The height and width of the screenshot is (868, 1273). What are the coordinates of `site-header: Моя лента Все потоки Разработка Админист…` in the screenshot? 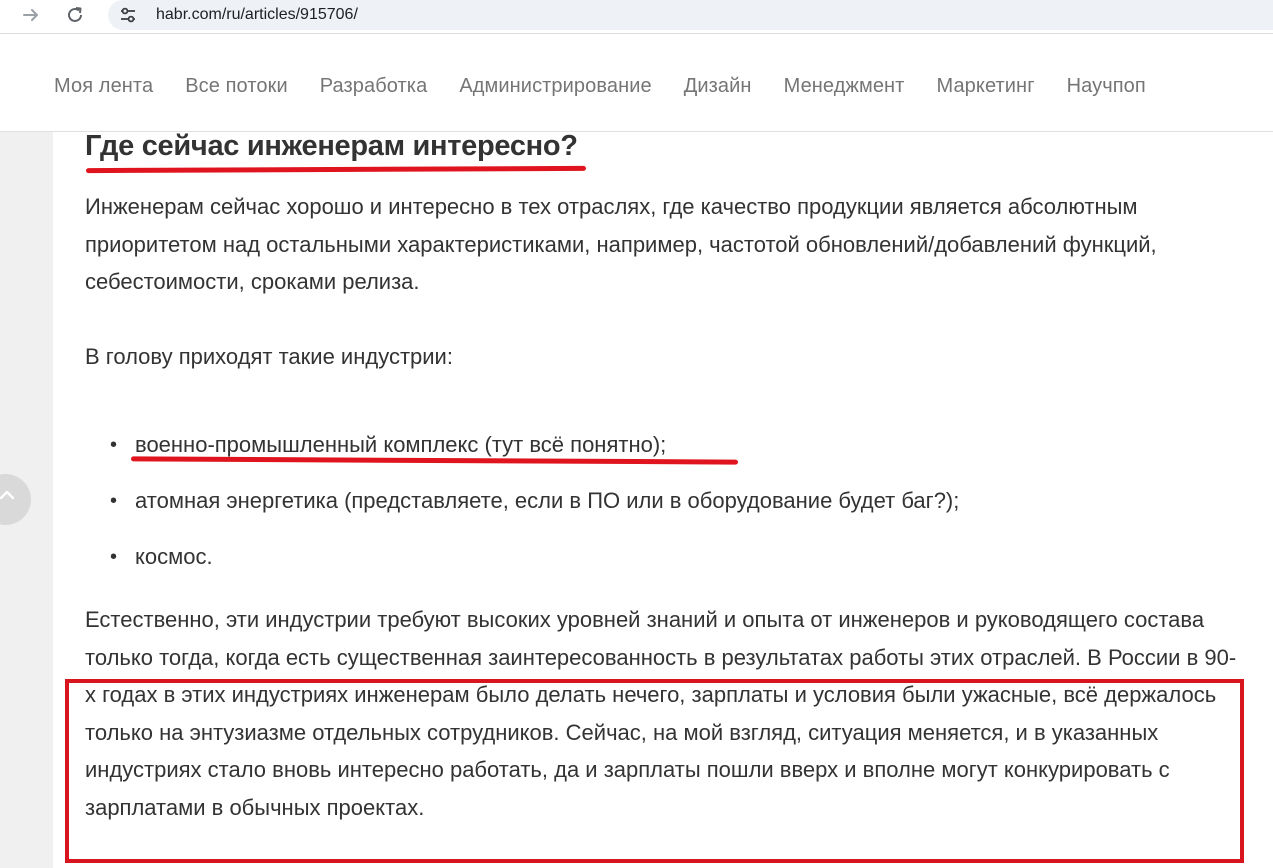 It's located at (636, 88).